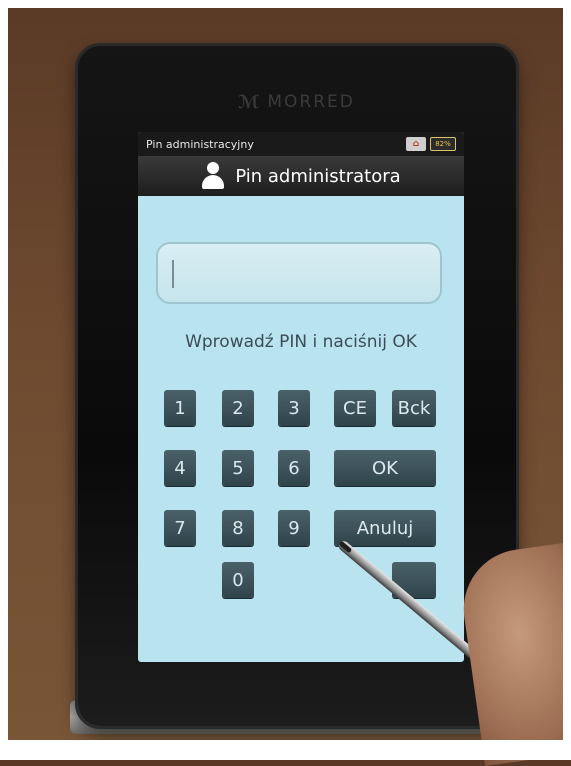  I want to click on ok-button: OK, so click(385, 468).